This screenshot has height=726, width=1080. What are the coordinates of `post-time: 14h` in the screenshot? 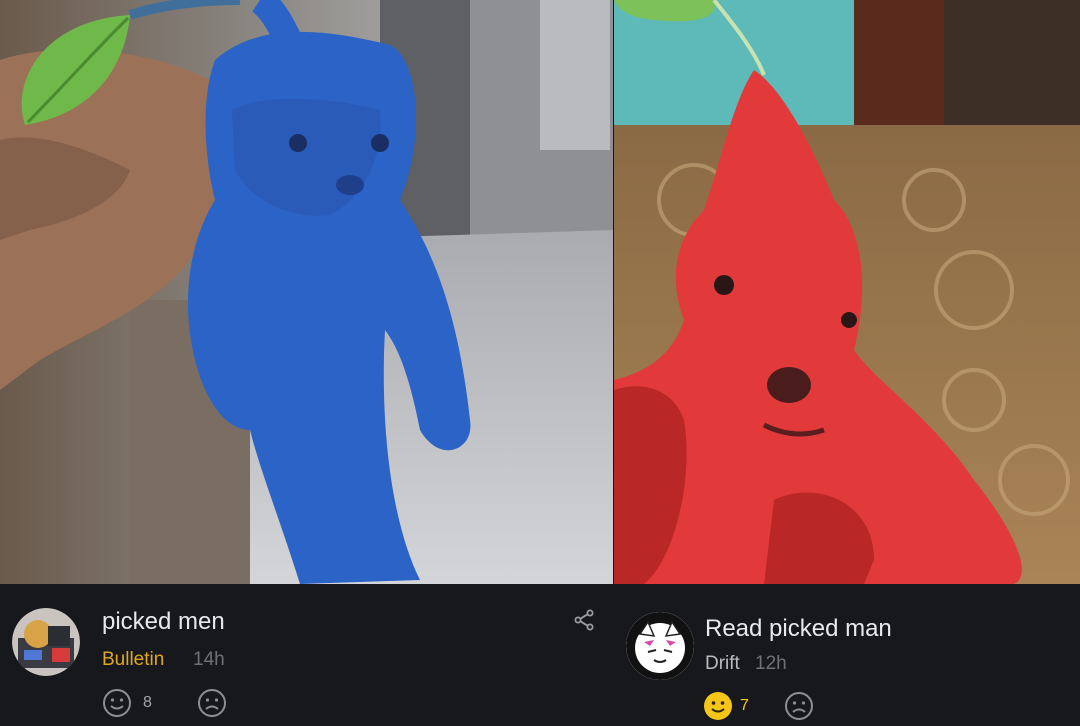 It's located at (209, 659).